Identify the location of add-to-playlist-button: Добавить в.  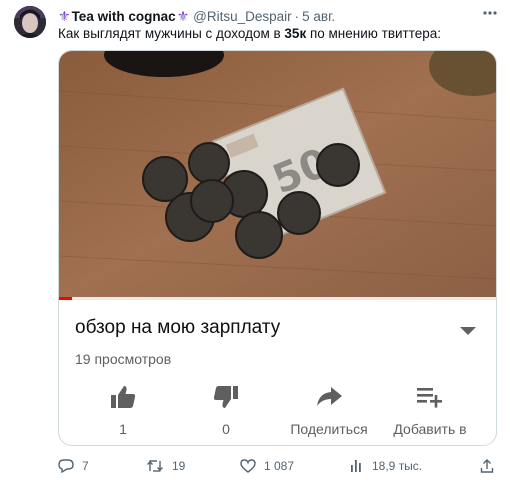
(430, 411).